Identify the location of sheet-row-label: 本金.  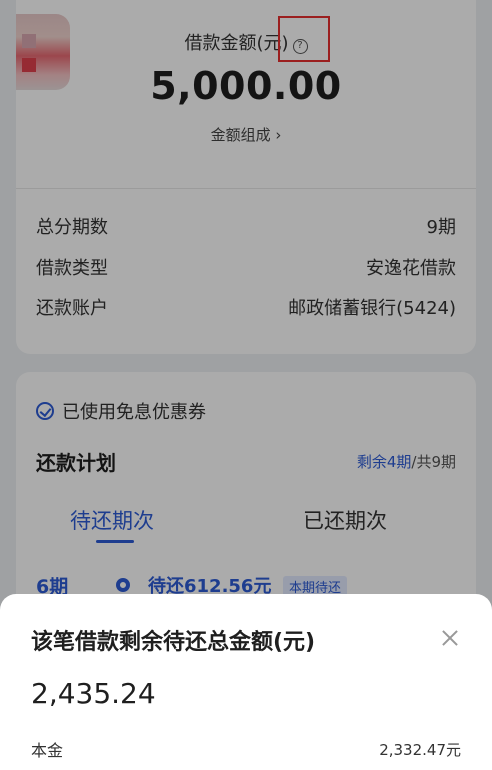
(47, 750).